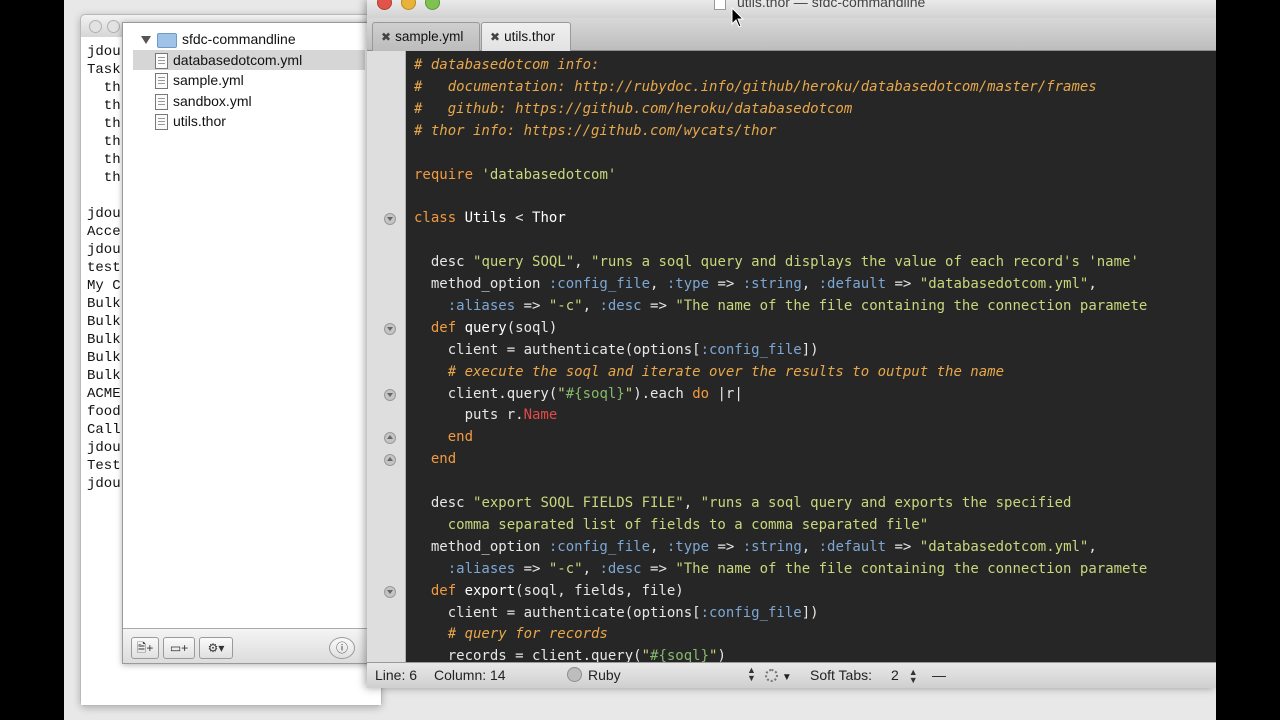 This screenshot has width=1280, height=720. I want to click on tab-size-stepper-icon: ▲ ▼, so click(913, 676).